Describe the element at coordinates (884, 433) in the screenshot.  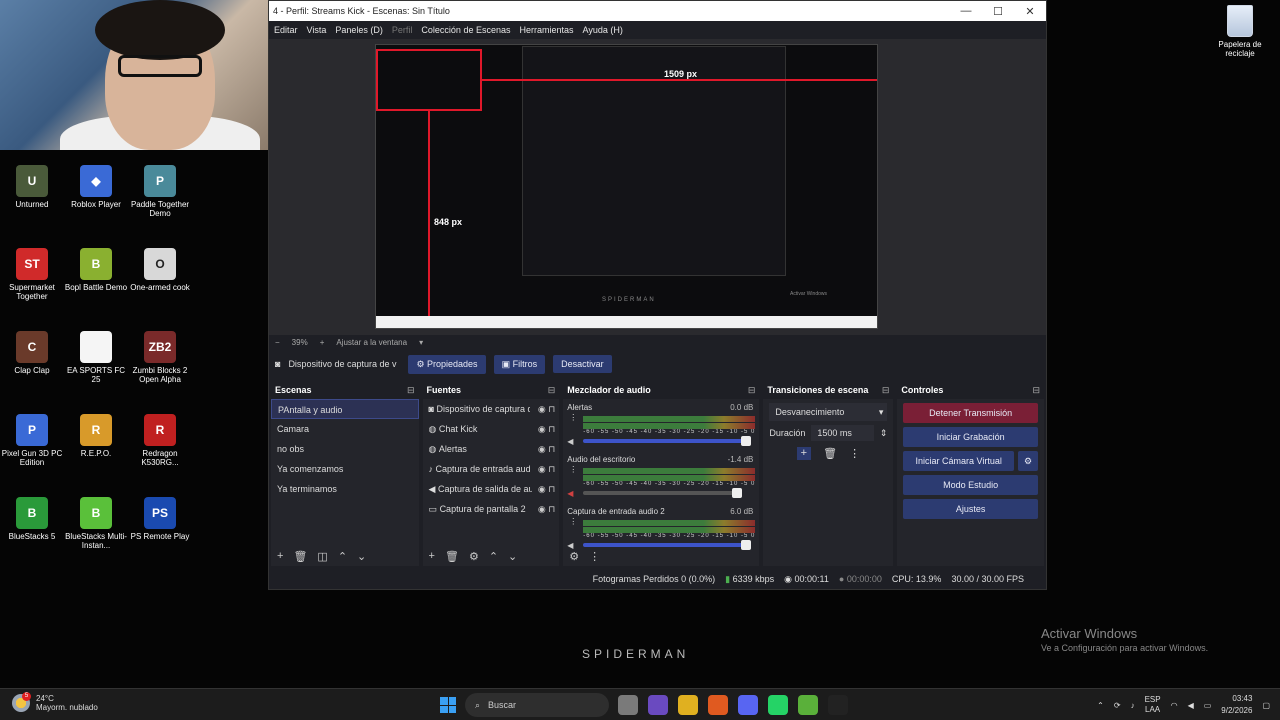
I see `duration-stepper-icon: ⇕` at that location.